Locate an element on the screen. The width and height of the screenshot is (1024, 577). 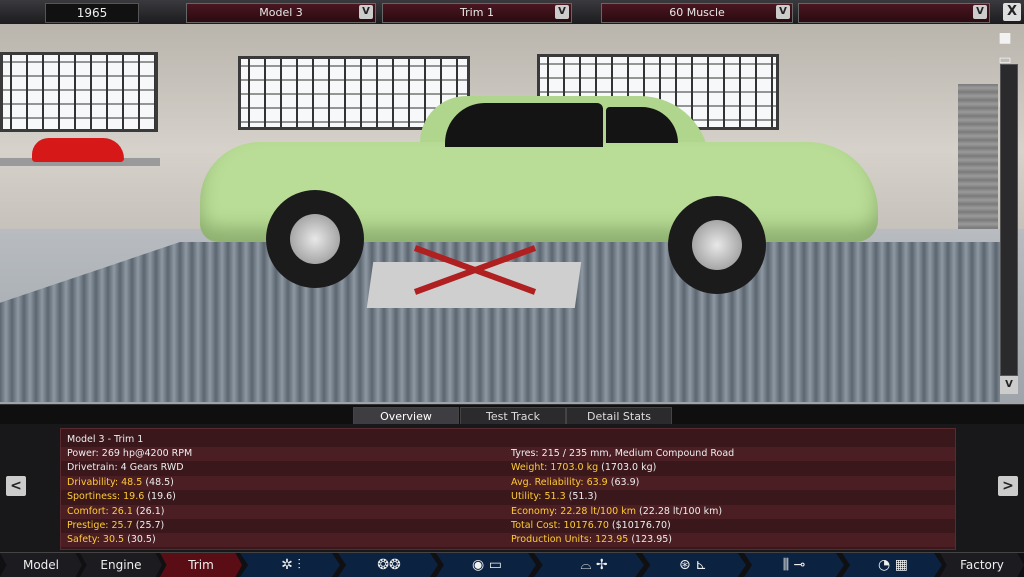
trim-dropdown: Trim 1 V is located at coordinates (477, 13).